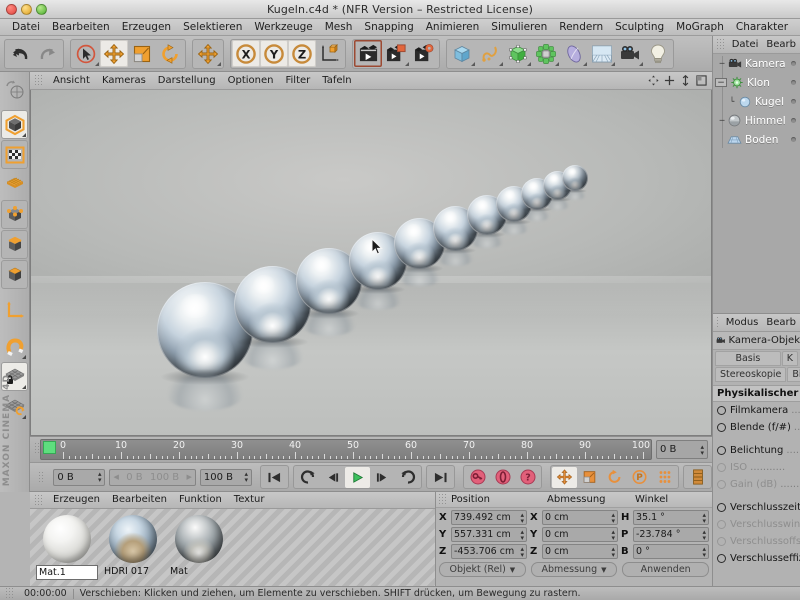 This screenshot has width=800, height=600. I want to click on viewport-menu-optionen: Optionen, so click(251, 80).